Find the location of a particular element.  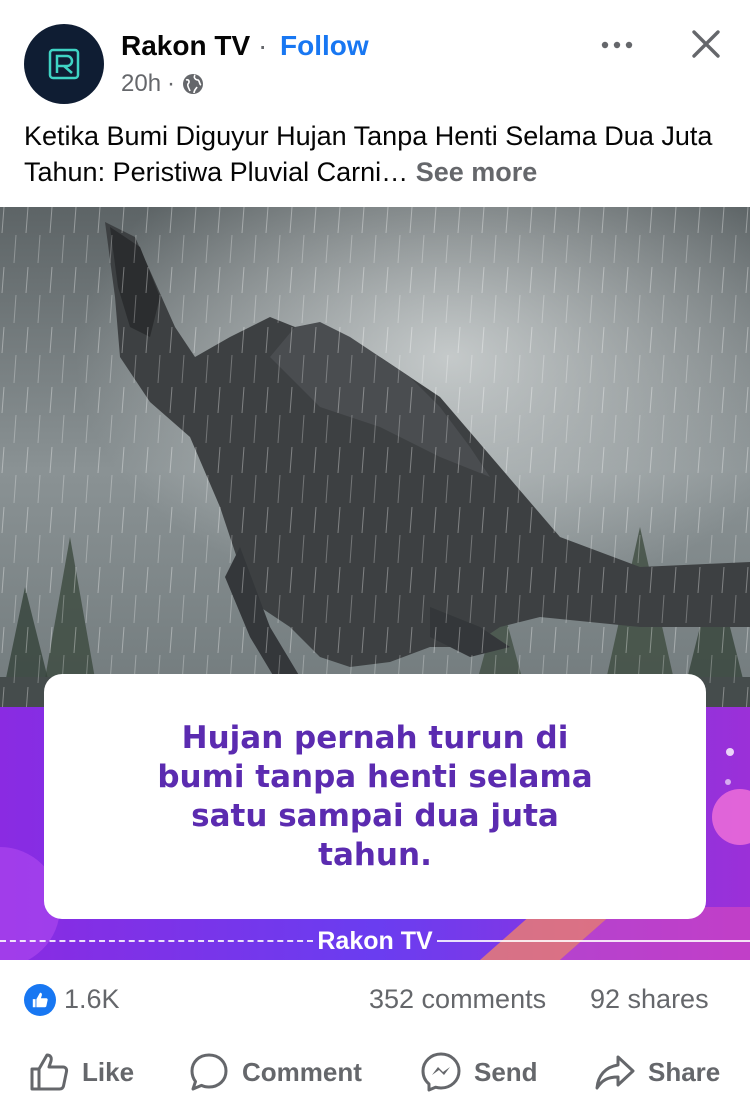

brand-divider-right is located at coordinates (593, 941).